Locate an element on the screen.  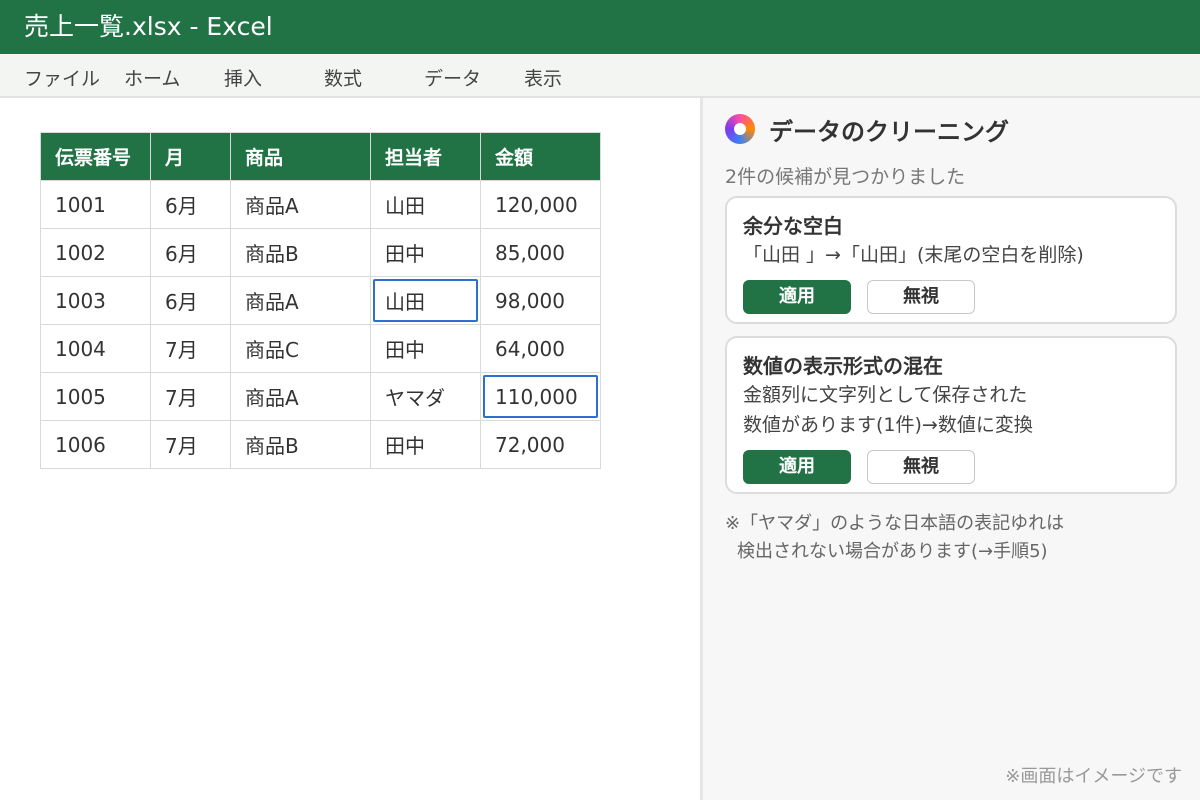
tab-formulas: 数式 is located at coordinates (343, 77).